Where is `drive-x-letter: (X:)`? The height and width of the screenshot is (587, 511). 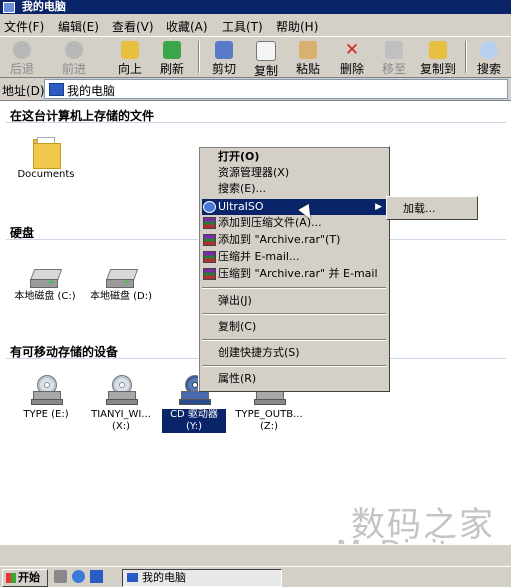
drive-x-letter: (X:) is located at coordinates (121, 426).